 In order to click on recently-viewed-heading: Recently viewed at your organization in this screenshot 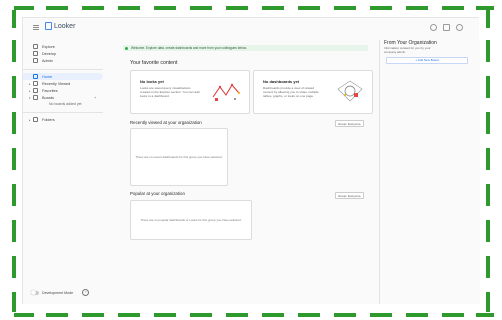, I will do `click(166, 122)`.